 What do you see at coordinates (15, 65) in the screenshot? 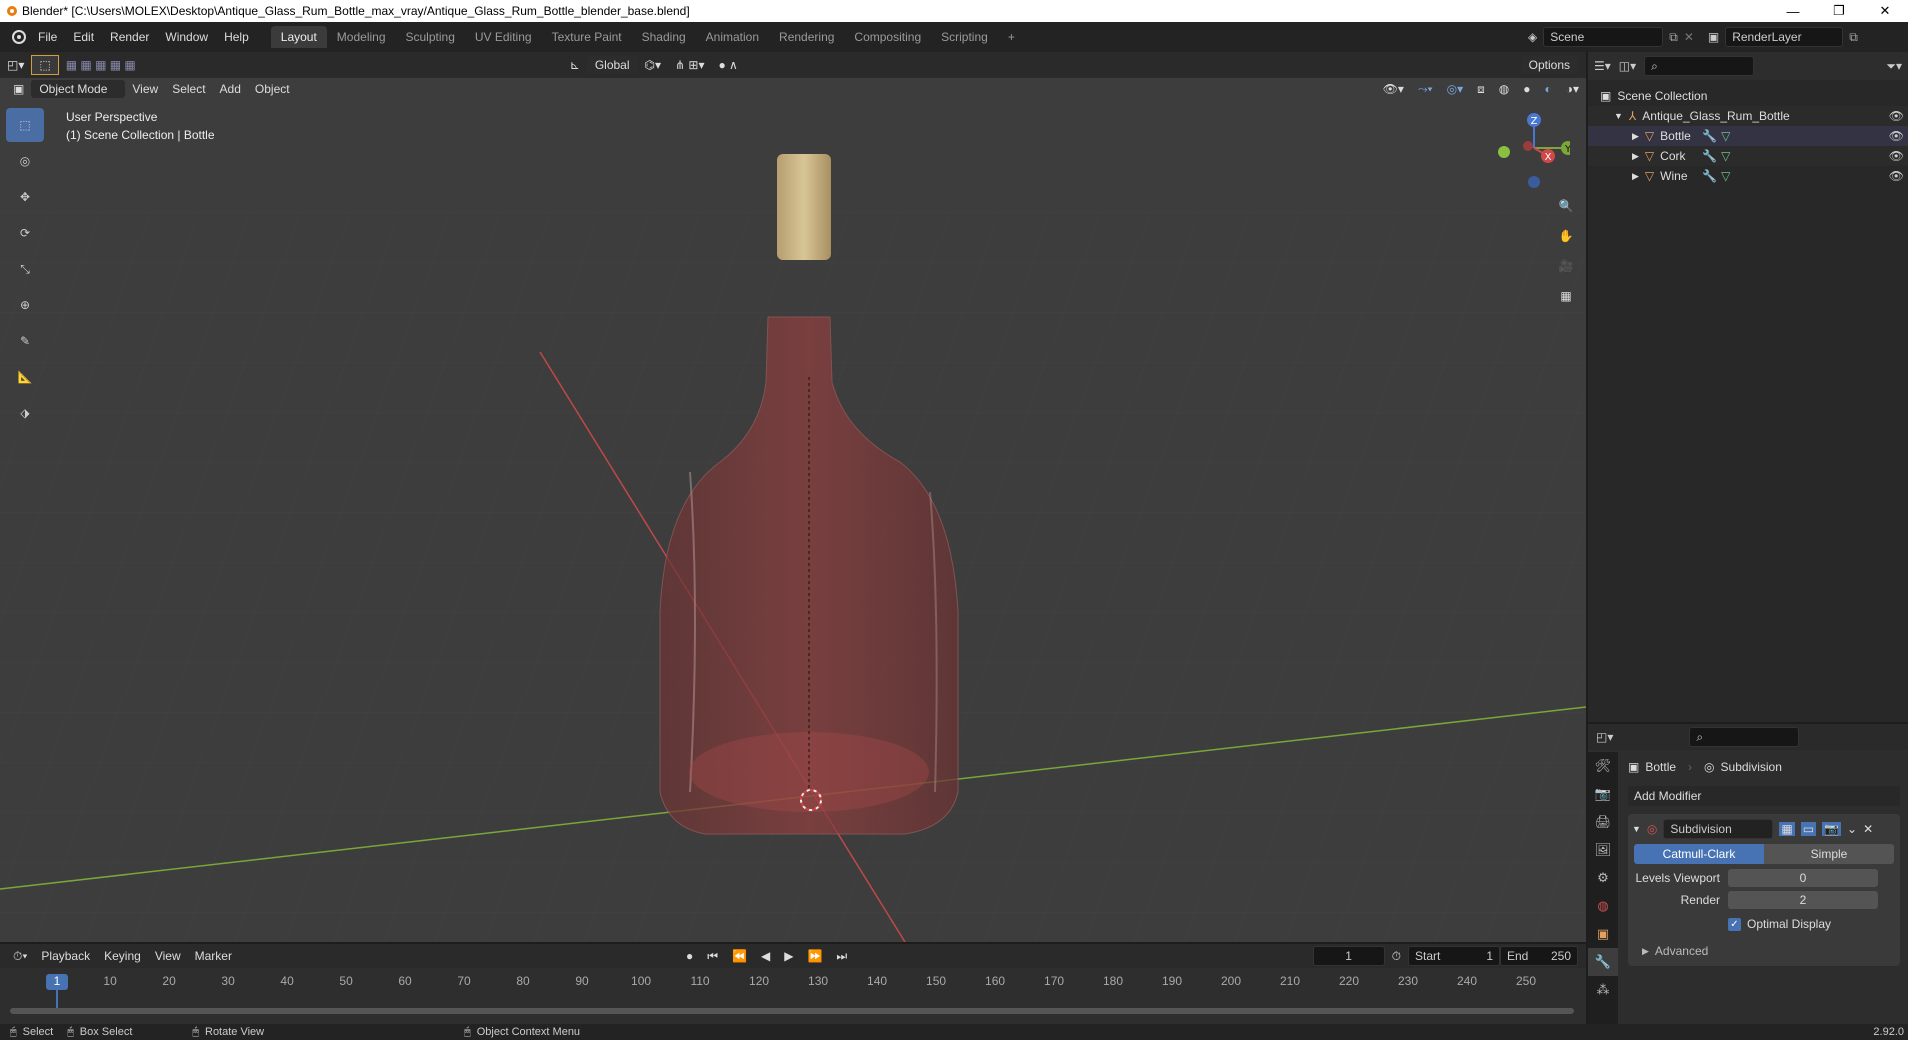
I see `editor-type-icon: ◰▾` at bounding box center [15, 65].